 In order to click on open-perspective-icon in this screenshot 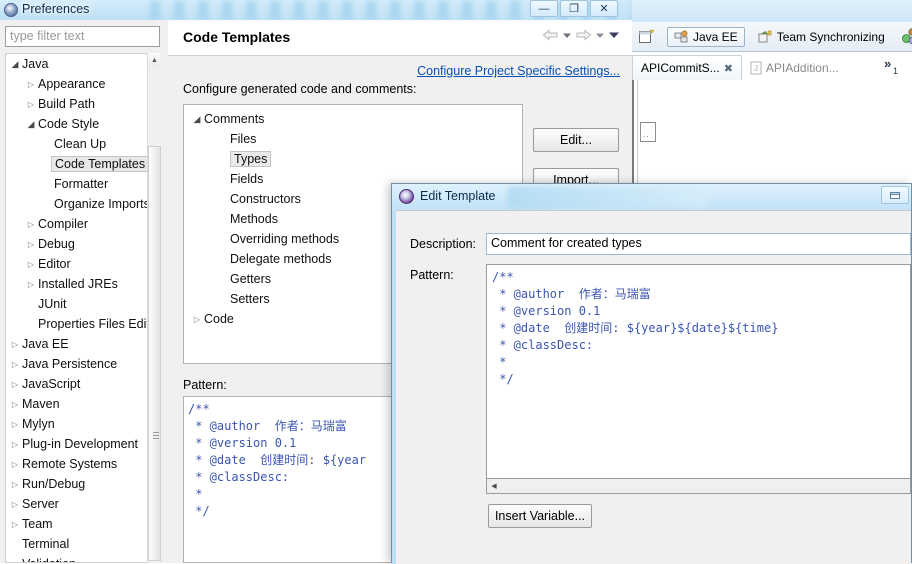, I will do `click(646, 37)`.